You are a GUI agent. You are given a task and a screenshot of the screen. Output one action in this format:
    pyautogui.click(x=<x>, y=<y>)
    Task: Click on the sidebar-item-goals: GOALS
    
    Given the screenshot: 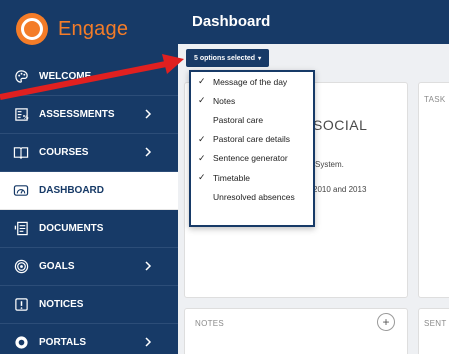 What is the action you would take?
    pyautogui.click(x=89, y=267)
    